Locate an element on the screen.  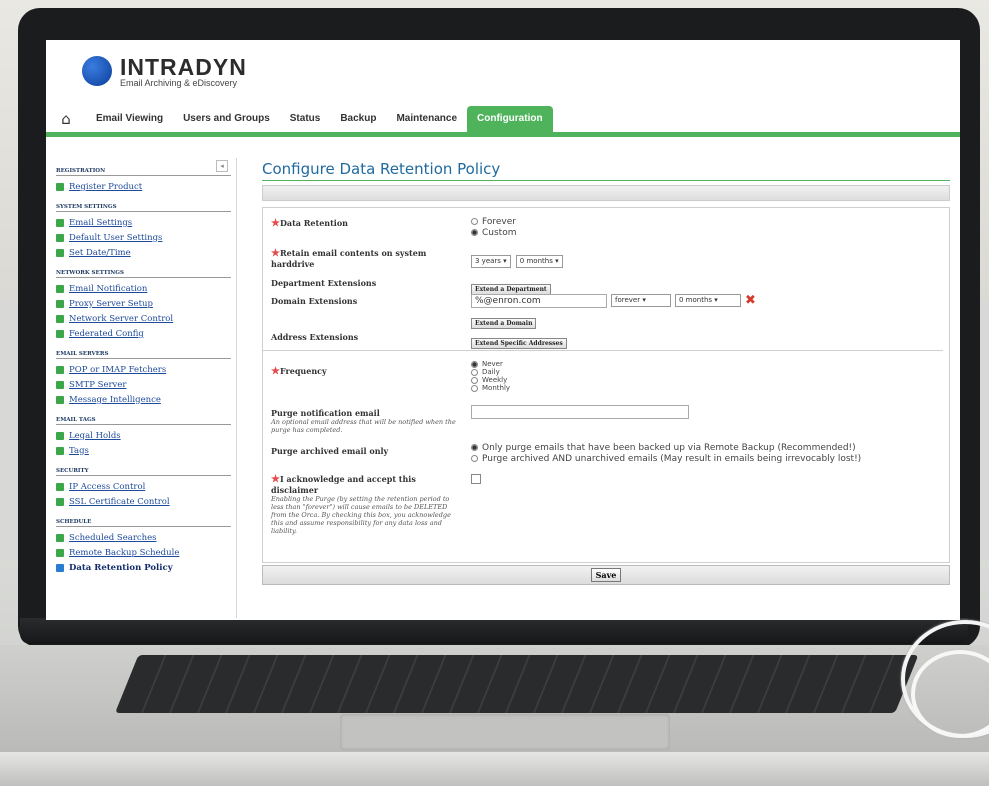
sidebar-section-email-tags: EMAIL TAGS is located at coordinates (143, 421).